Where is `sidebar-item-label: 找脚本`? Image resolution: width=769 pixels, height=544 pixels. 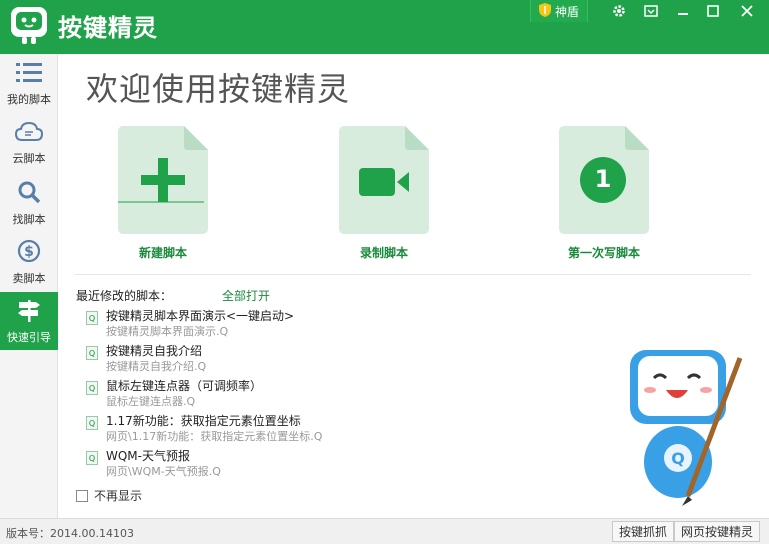
sidebar-item-label: 找脚本 is located at coordinates (29, 219).